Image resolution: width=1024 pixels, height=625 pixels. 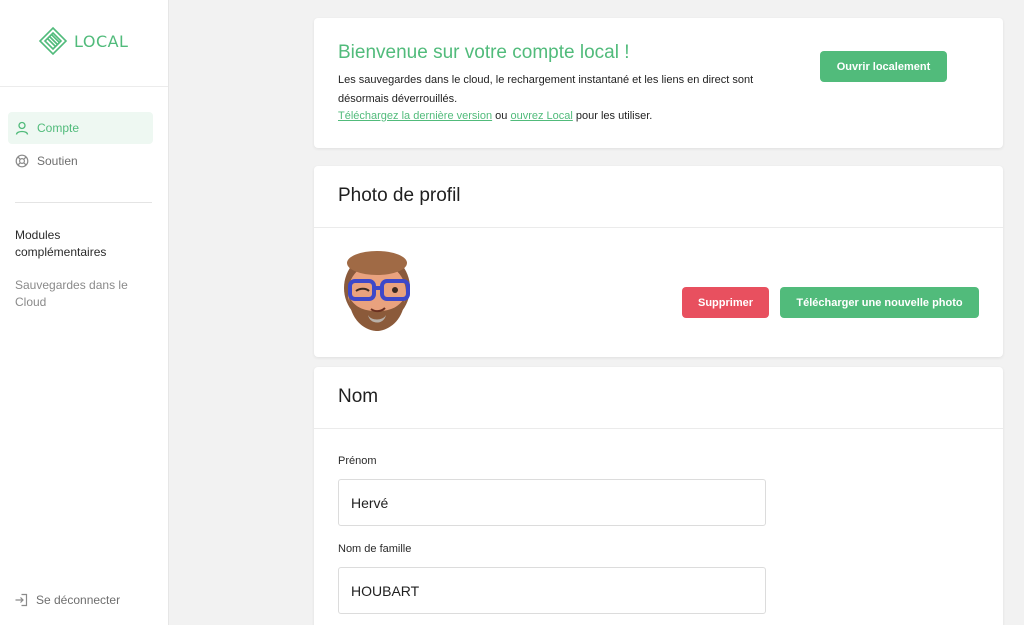 What do you see at coordinates (75, 294) in the screenshot?
I see `sidebar-item-cloud-backups: Sauvegardes dans le Cloud` at bounding box center [75, 294].